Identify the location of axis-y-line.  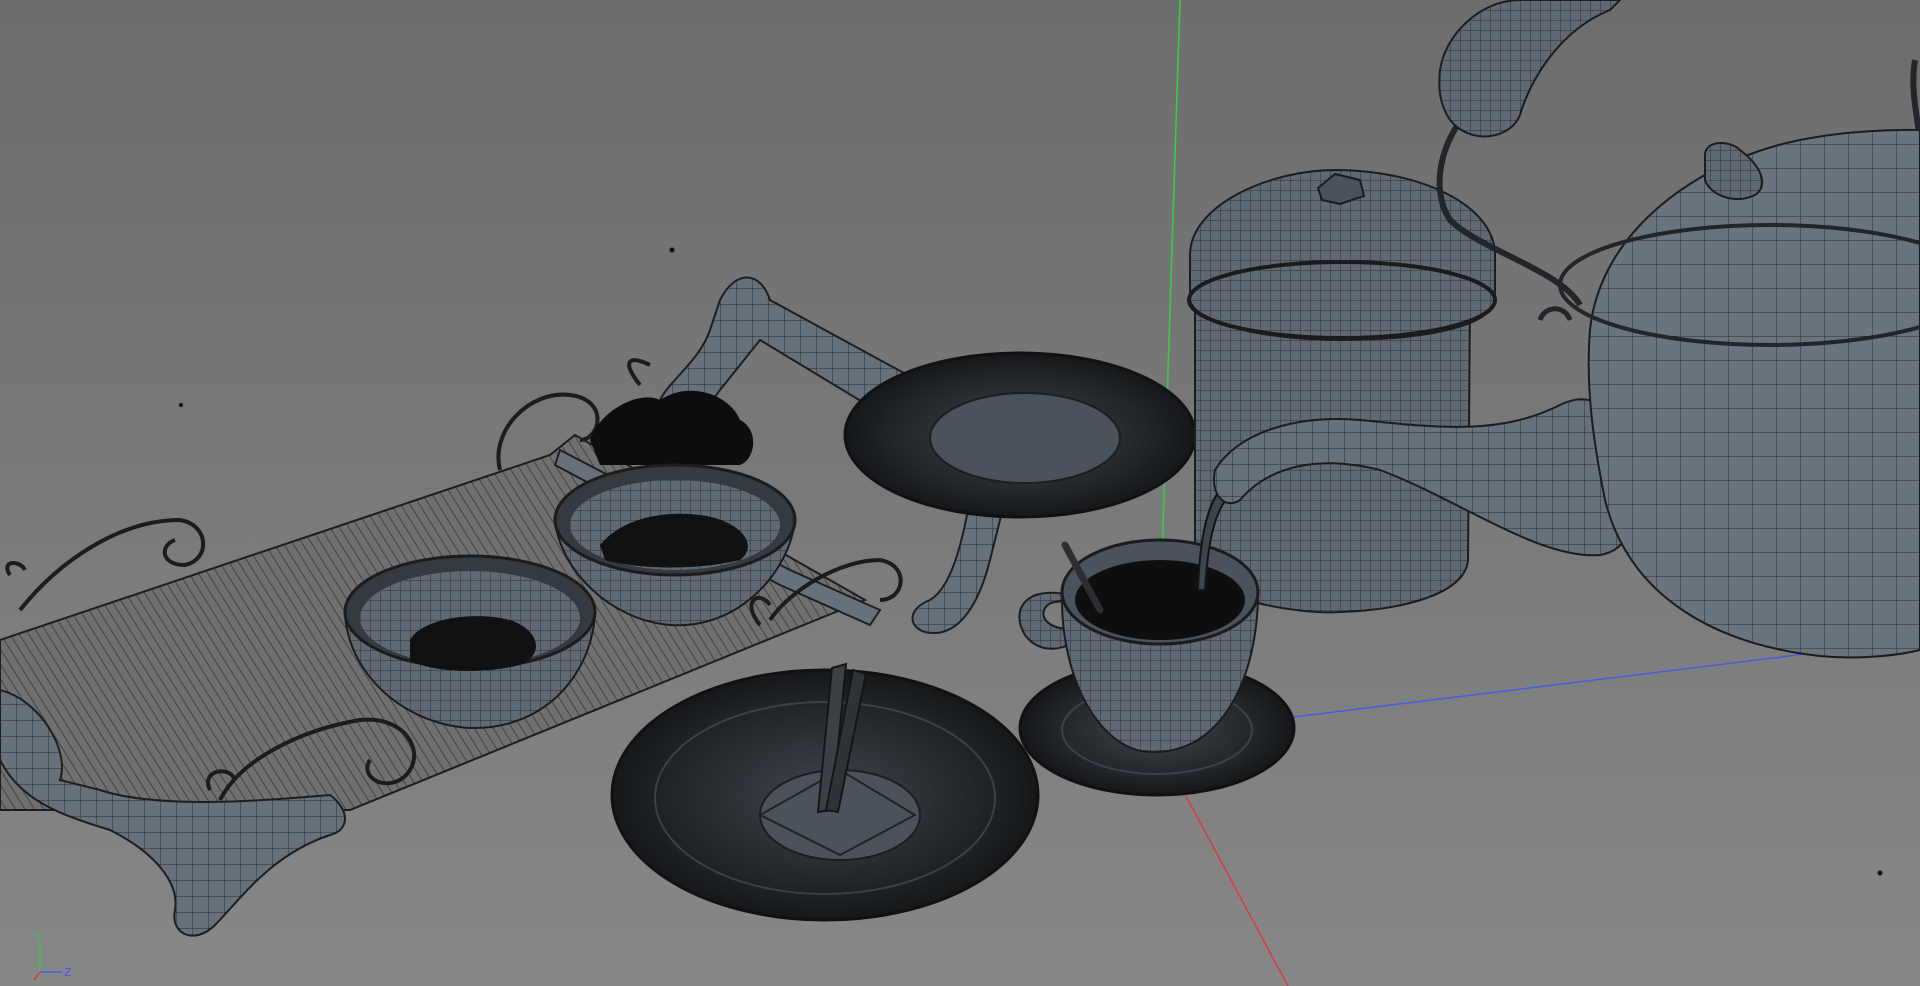
(1170, 310).